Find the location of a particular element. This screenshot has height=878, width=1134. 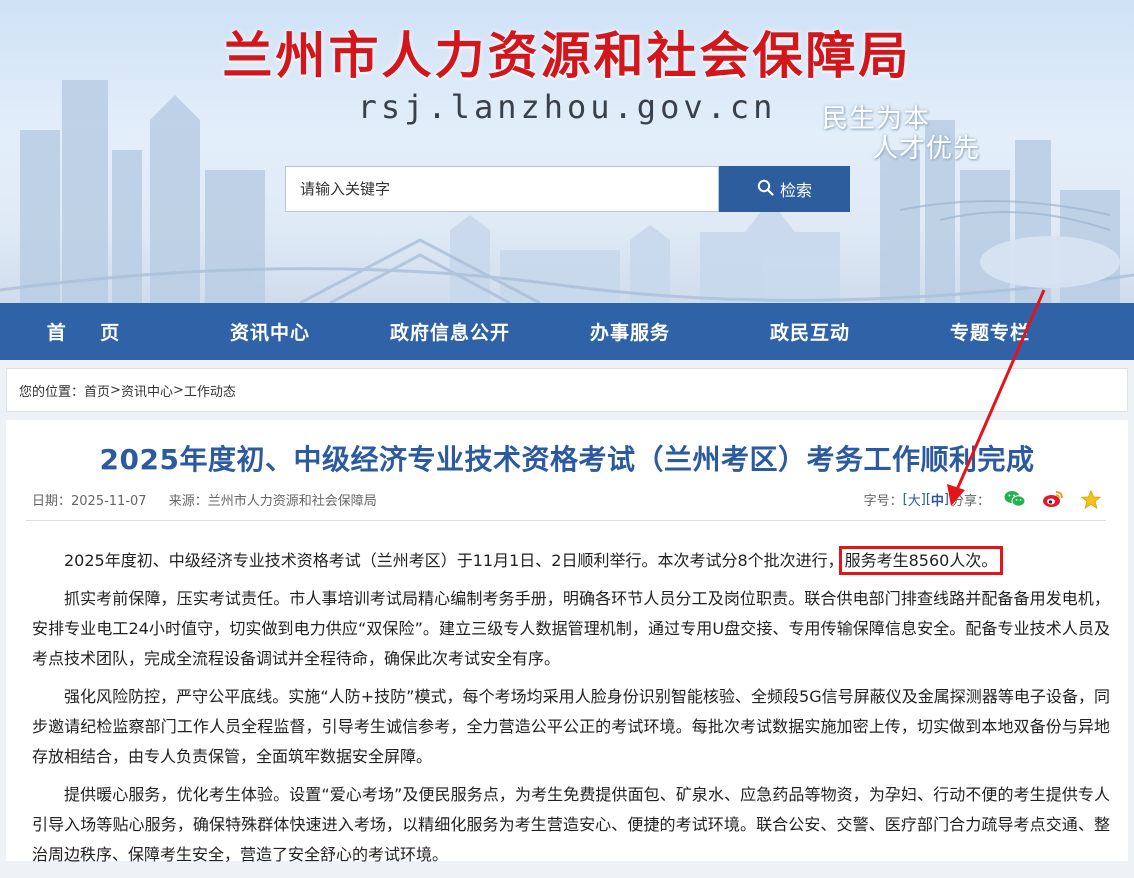

bracket-close: ] is located at coordinates (946, 499).